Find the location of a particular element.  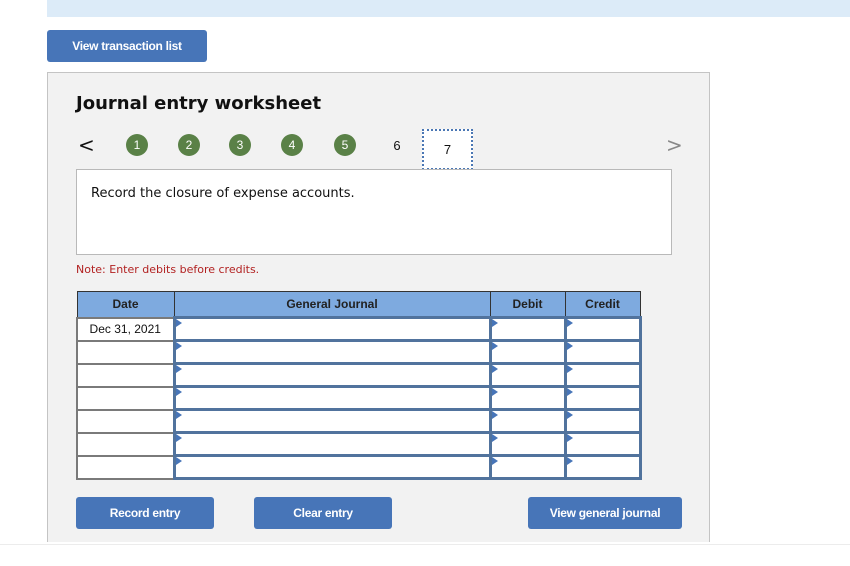

table-header-row: Date General Journal Debit Credit is located at coordinates (358, 304).